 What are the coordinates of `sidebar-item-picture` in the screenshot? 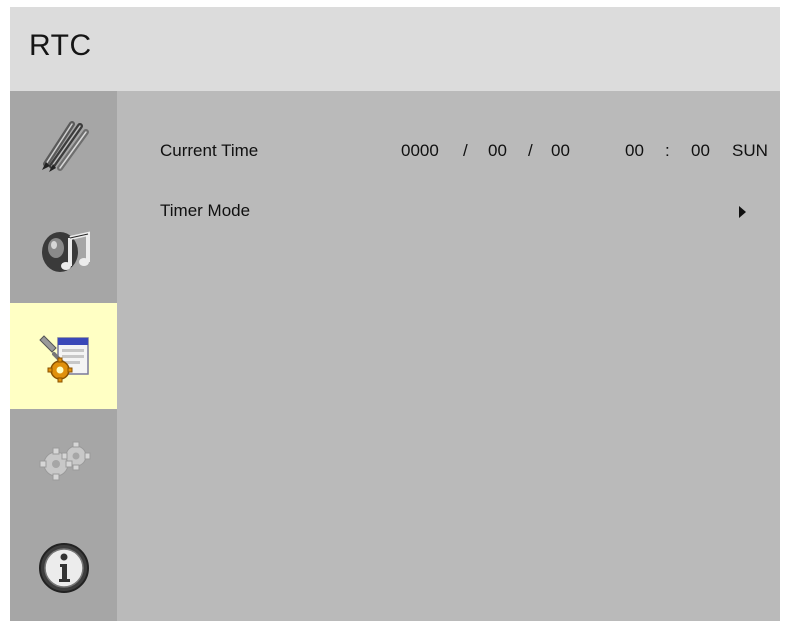 It's located at (63, 144).